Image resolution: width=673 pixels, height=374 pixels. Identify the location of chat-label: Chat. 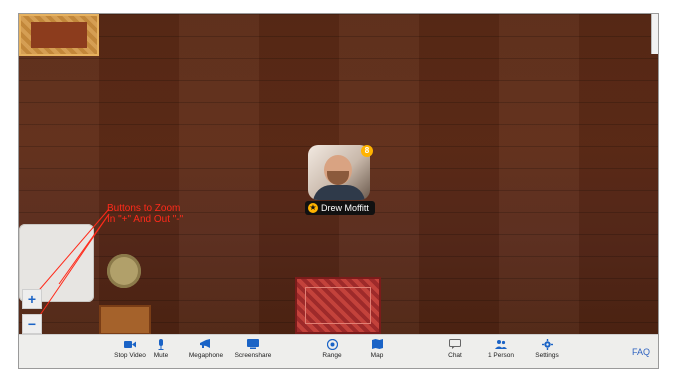
(455, 355).